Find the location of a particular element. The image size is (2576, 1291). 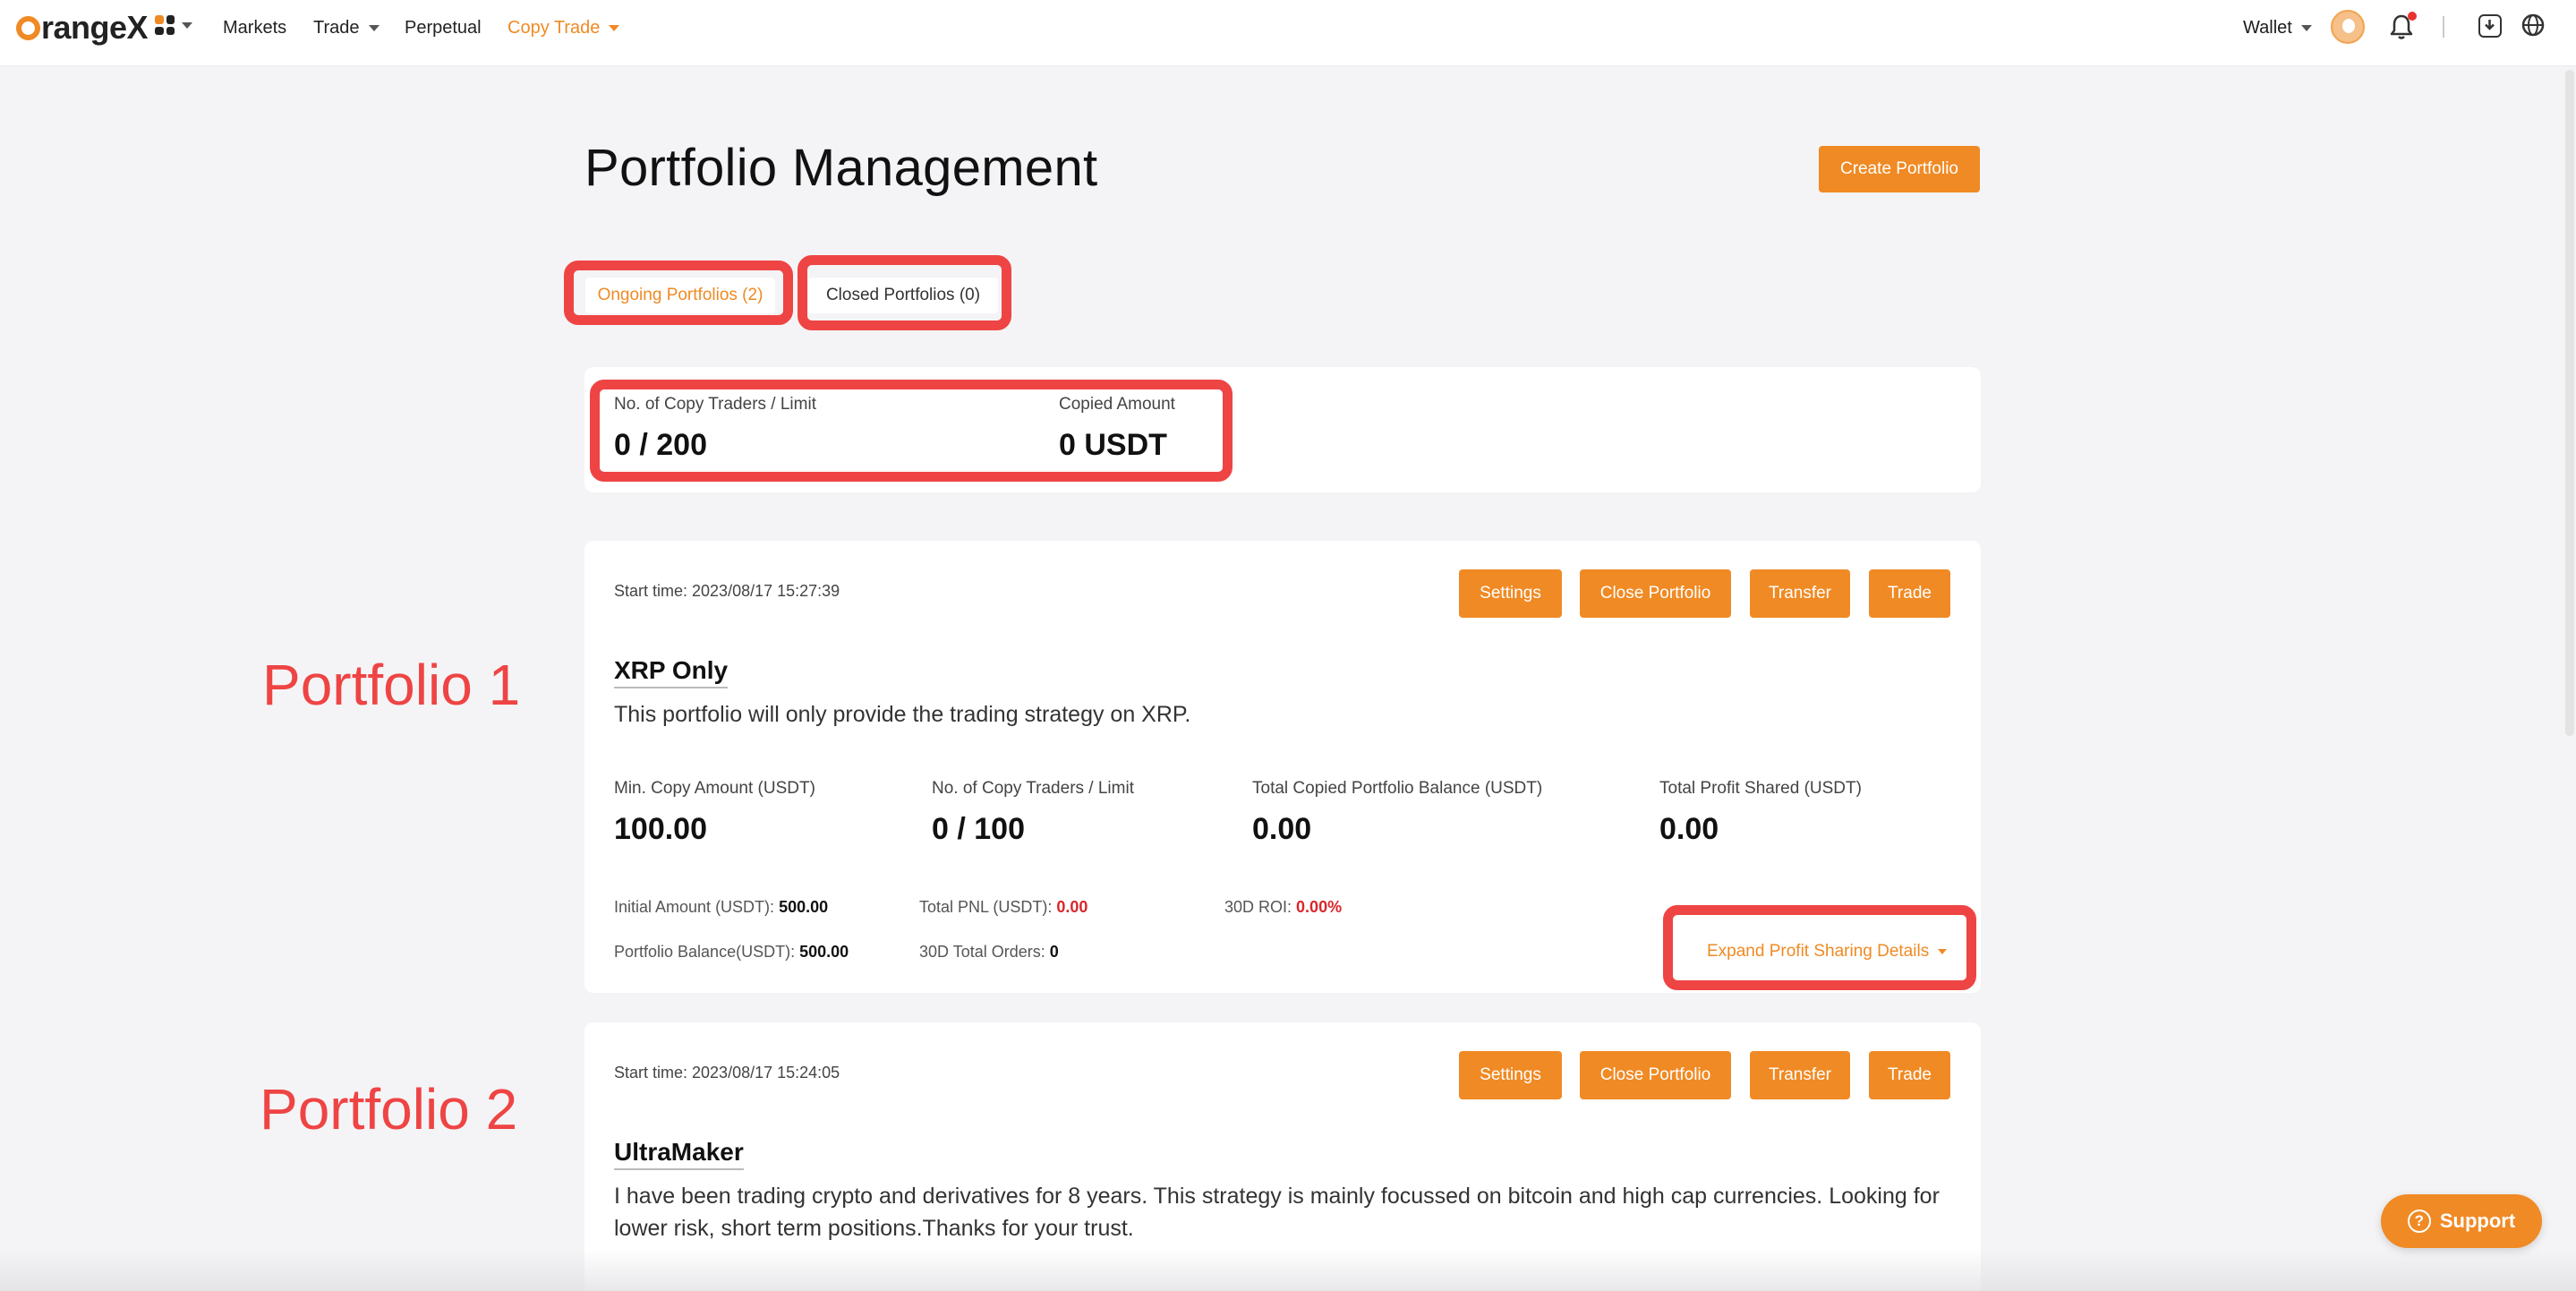

min-copy-value: 100.00 is located at coordinates (660, 829).